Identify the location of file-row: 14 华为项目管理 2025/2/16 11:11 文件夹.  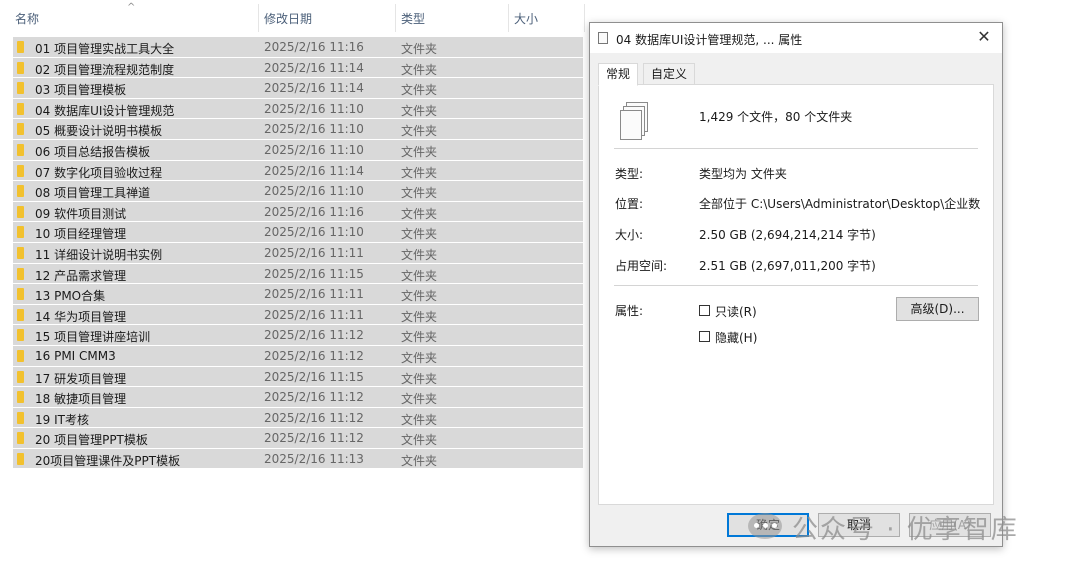
(298, 315).